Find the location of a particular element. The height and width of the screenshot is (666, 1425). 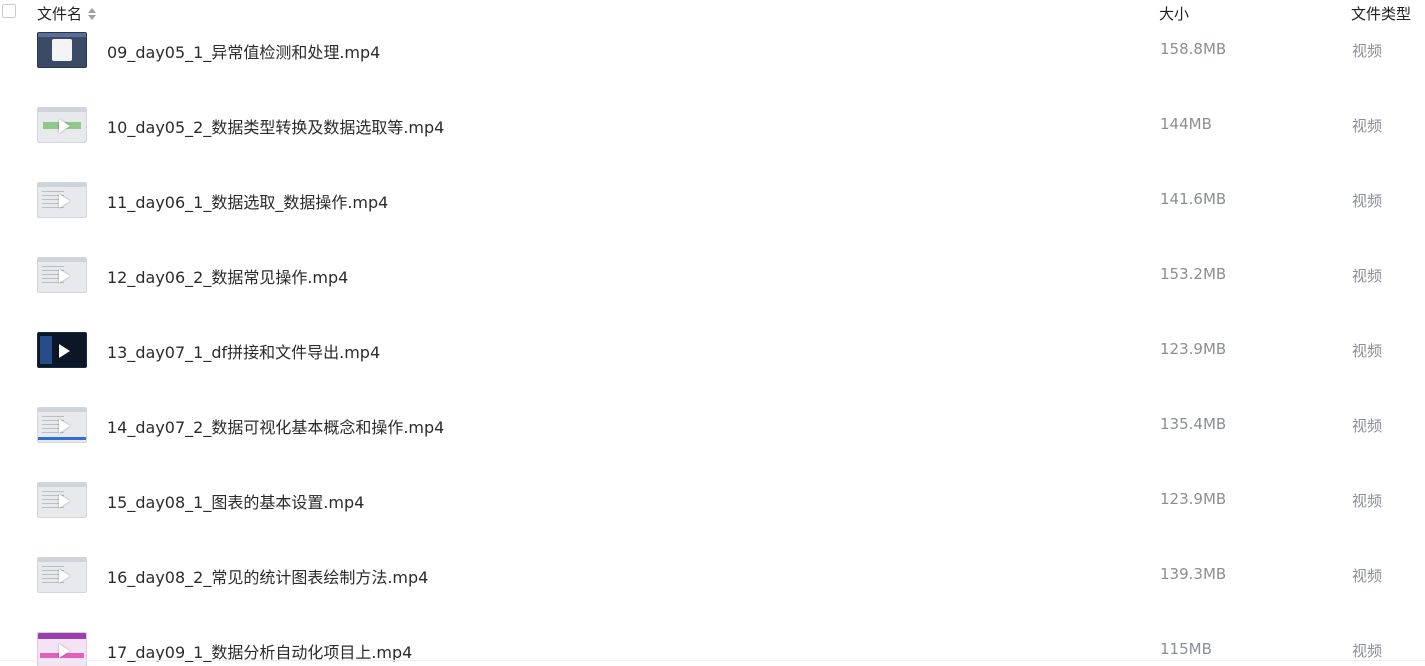

file-name: 16_day08_2_常见的统计图表绘制方法.mp4 is located at coordinates (267, 576).